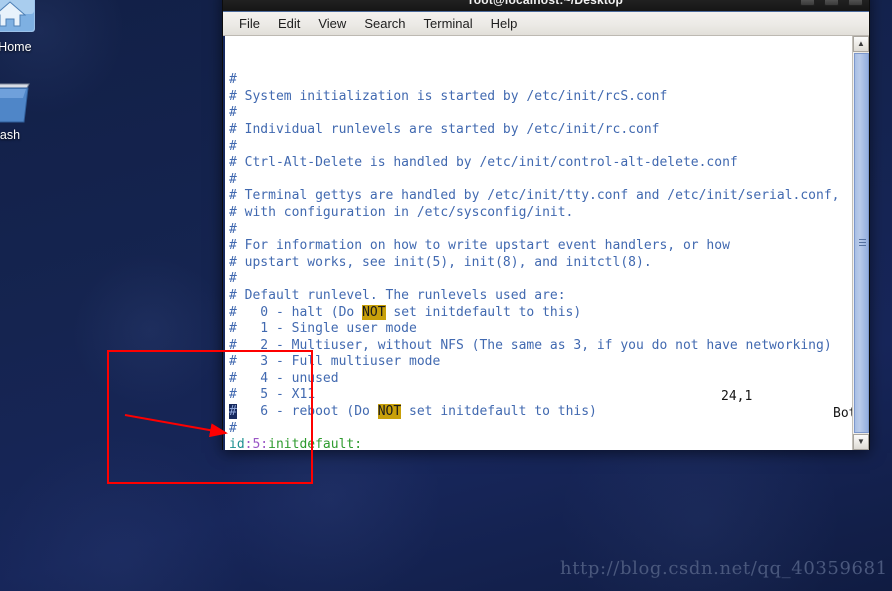 The image size is (892, 591). What do you see at coordinates (176, 426) in the screenshot?
I see `annotation-arrow` at bounding box center [176, 426].